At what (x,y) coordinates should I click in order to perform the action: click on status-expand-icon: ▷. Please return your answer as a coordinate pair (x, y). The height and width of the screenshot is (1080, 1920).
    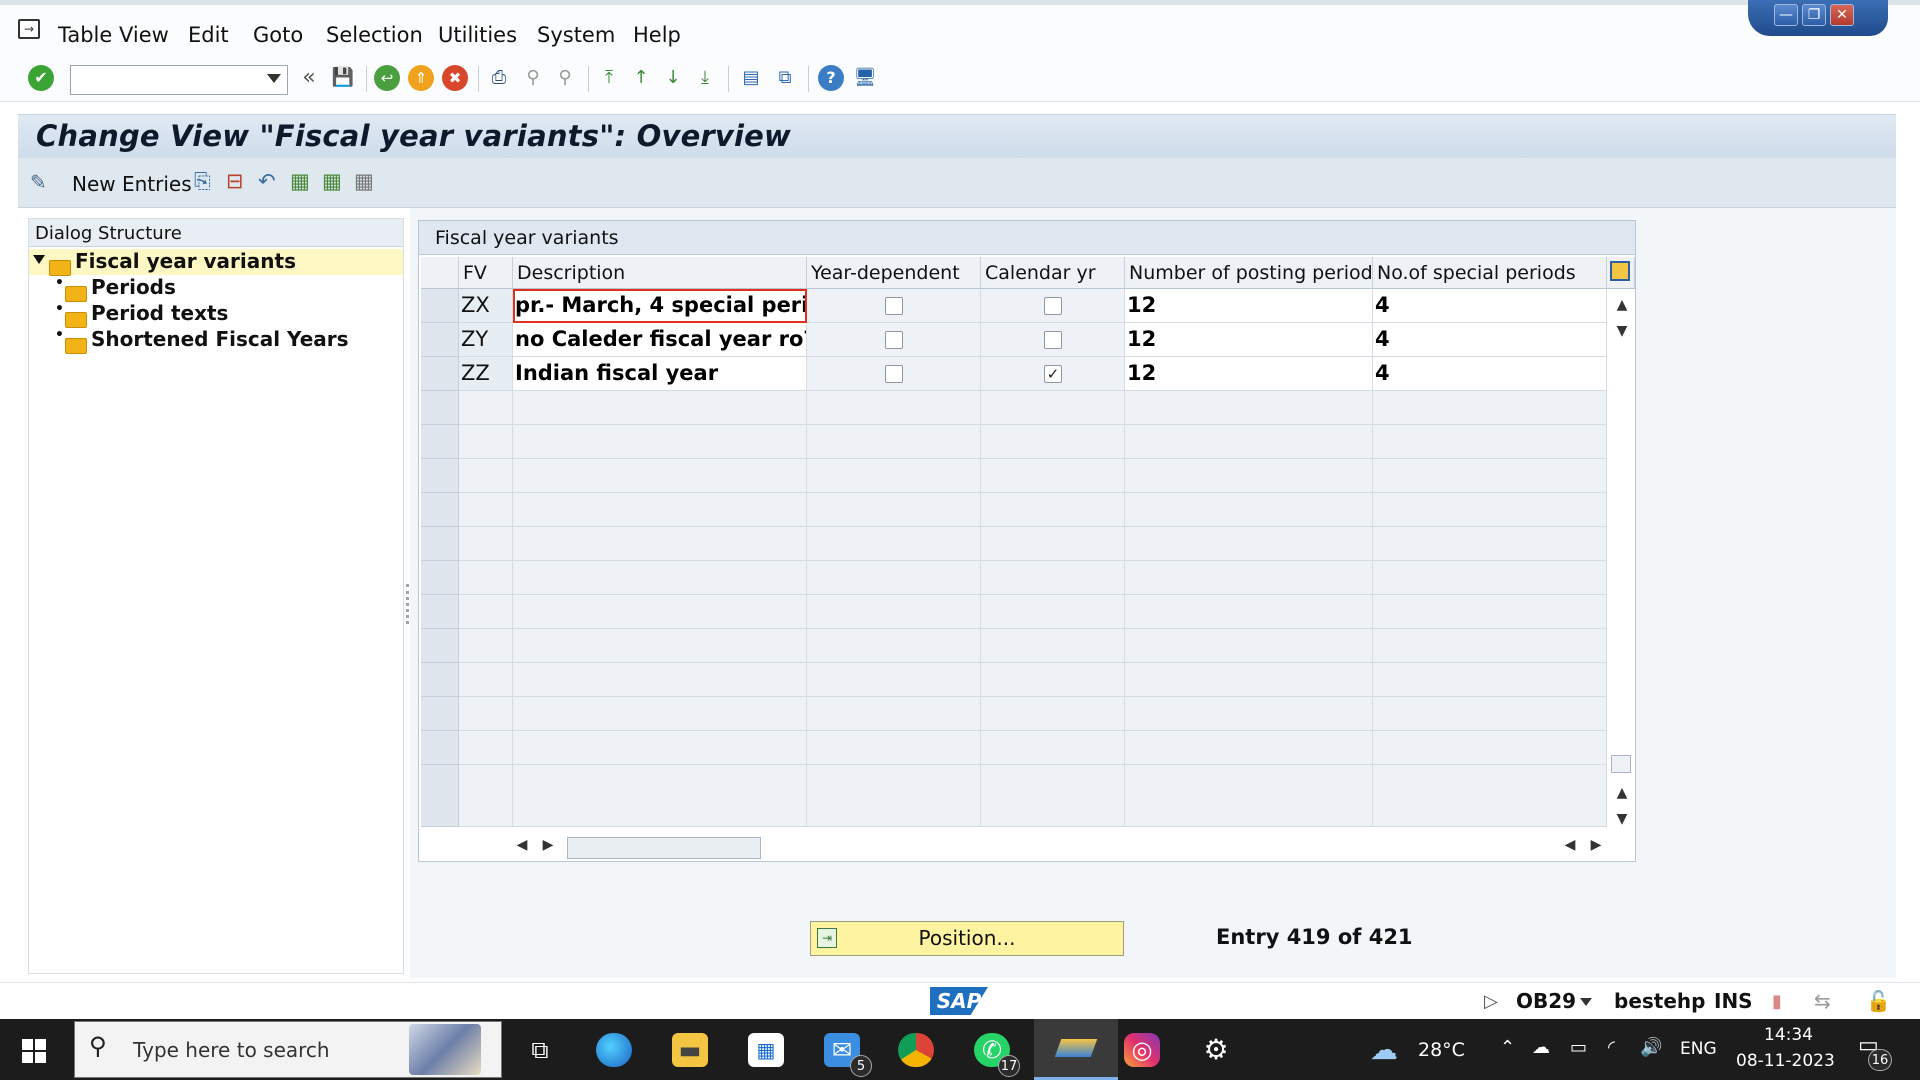
    Looking at the image, I should click on (1491, 1001).